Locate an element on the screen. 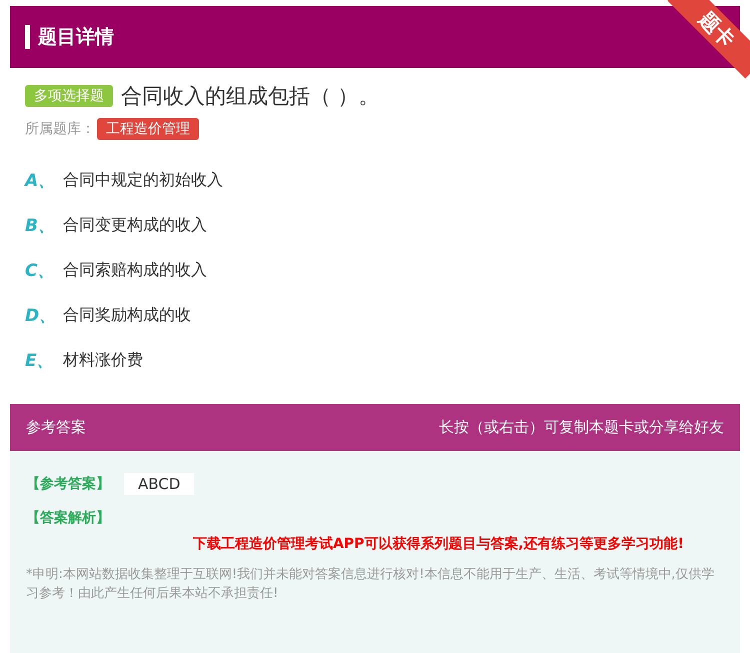 The image size is (750, 653). option-text: 合同奖励构成的收 is located at coordinates (127, 315).